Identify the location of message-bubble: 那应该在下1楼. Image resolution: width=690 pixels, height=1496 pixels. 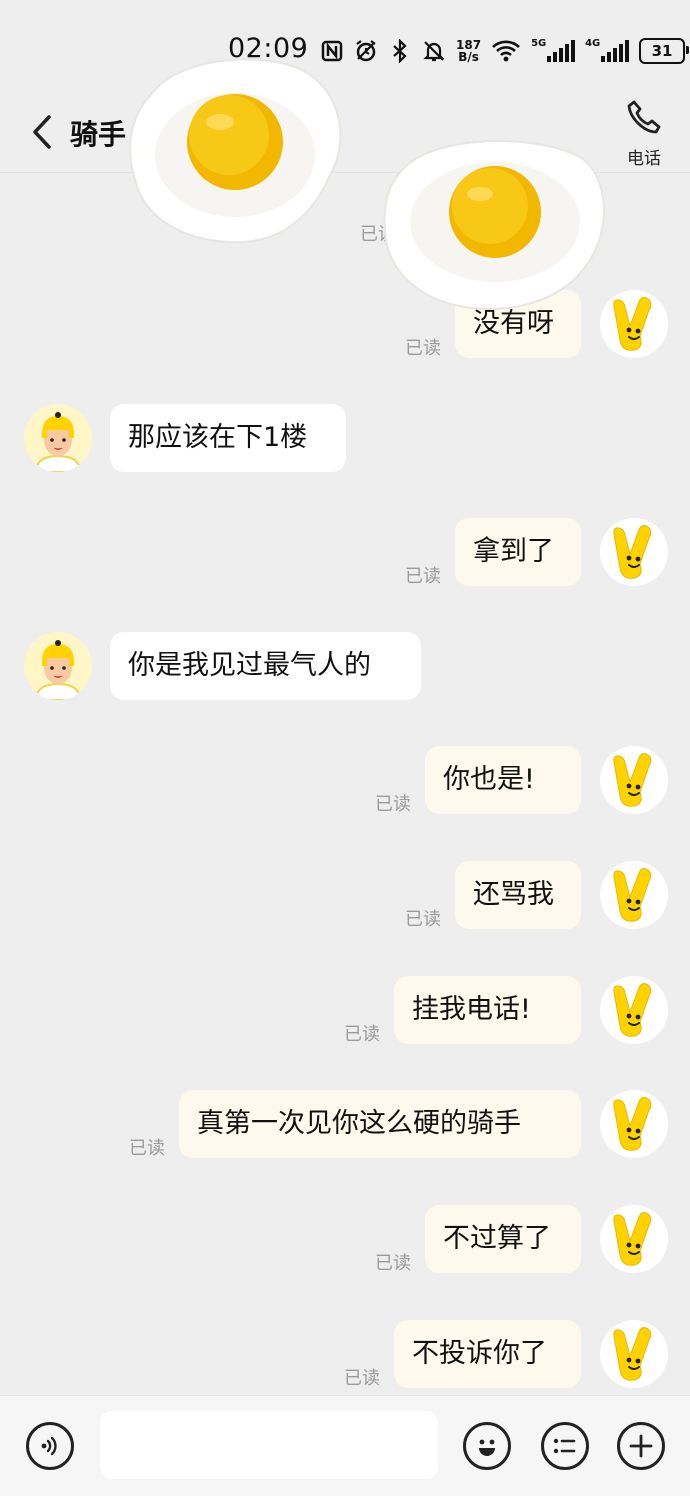
(228, 438).